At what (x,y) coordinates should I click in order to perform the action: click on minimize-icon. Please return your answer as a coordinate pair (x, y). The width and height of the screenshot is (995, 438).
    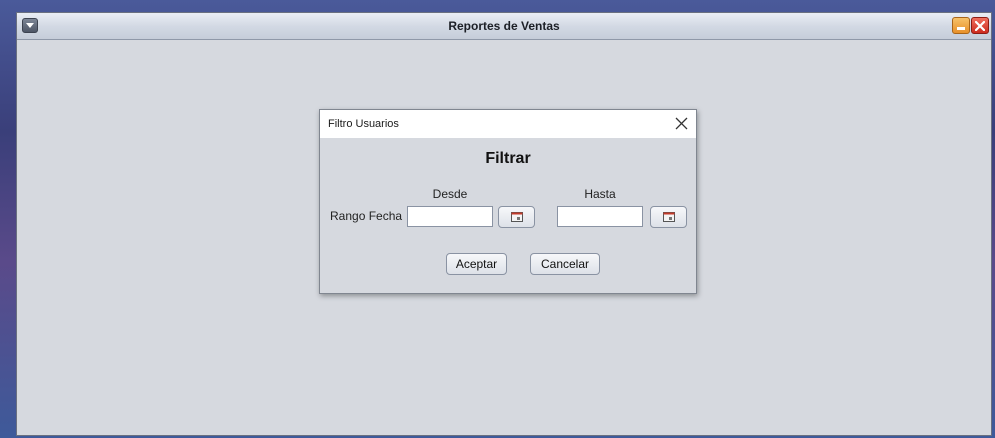
    Looking at the image, I should click on (961, 28).